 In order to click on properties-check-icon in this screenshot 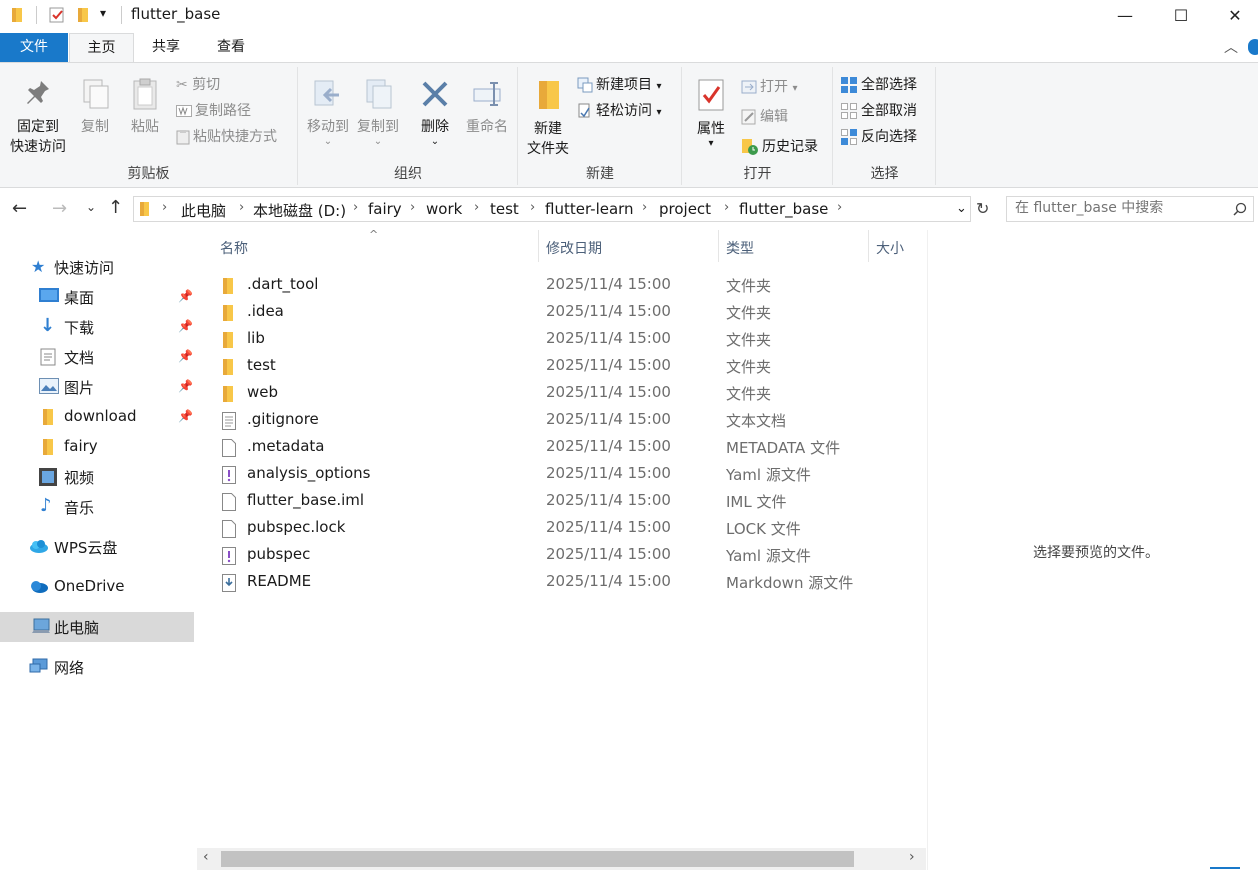, I will do `click(57, 15)`.